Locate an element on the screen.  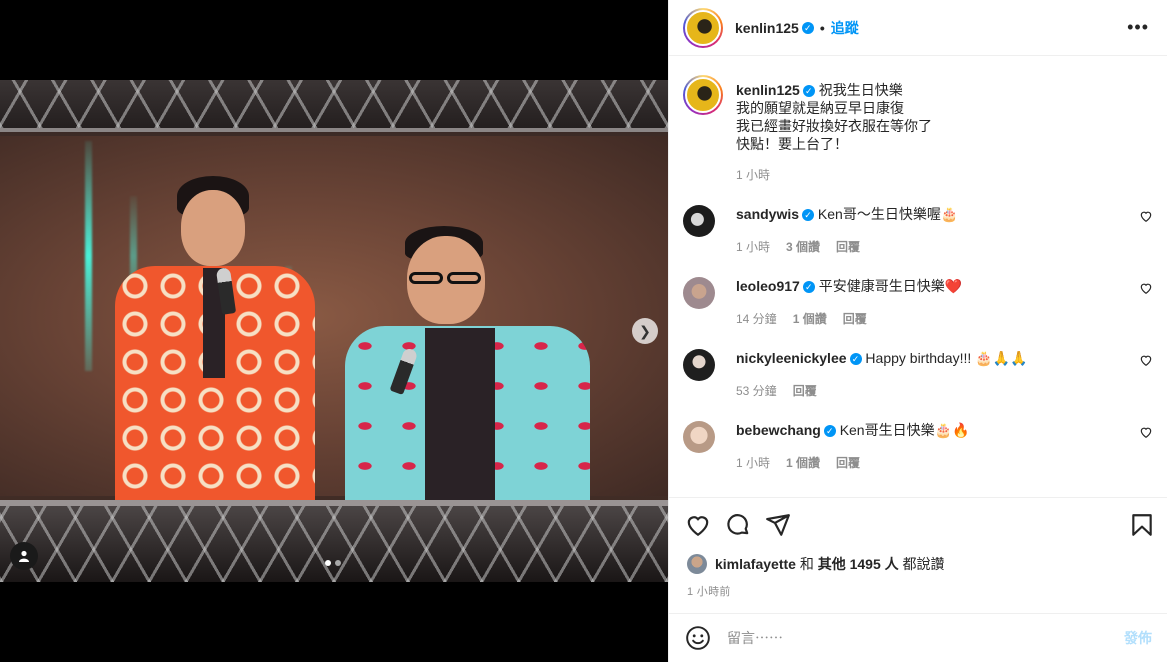
commenter-username: leoleo917 is located at coordinates (768, 286).